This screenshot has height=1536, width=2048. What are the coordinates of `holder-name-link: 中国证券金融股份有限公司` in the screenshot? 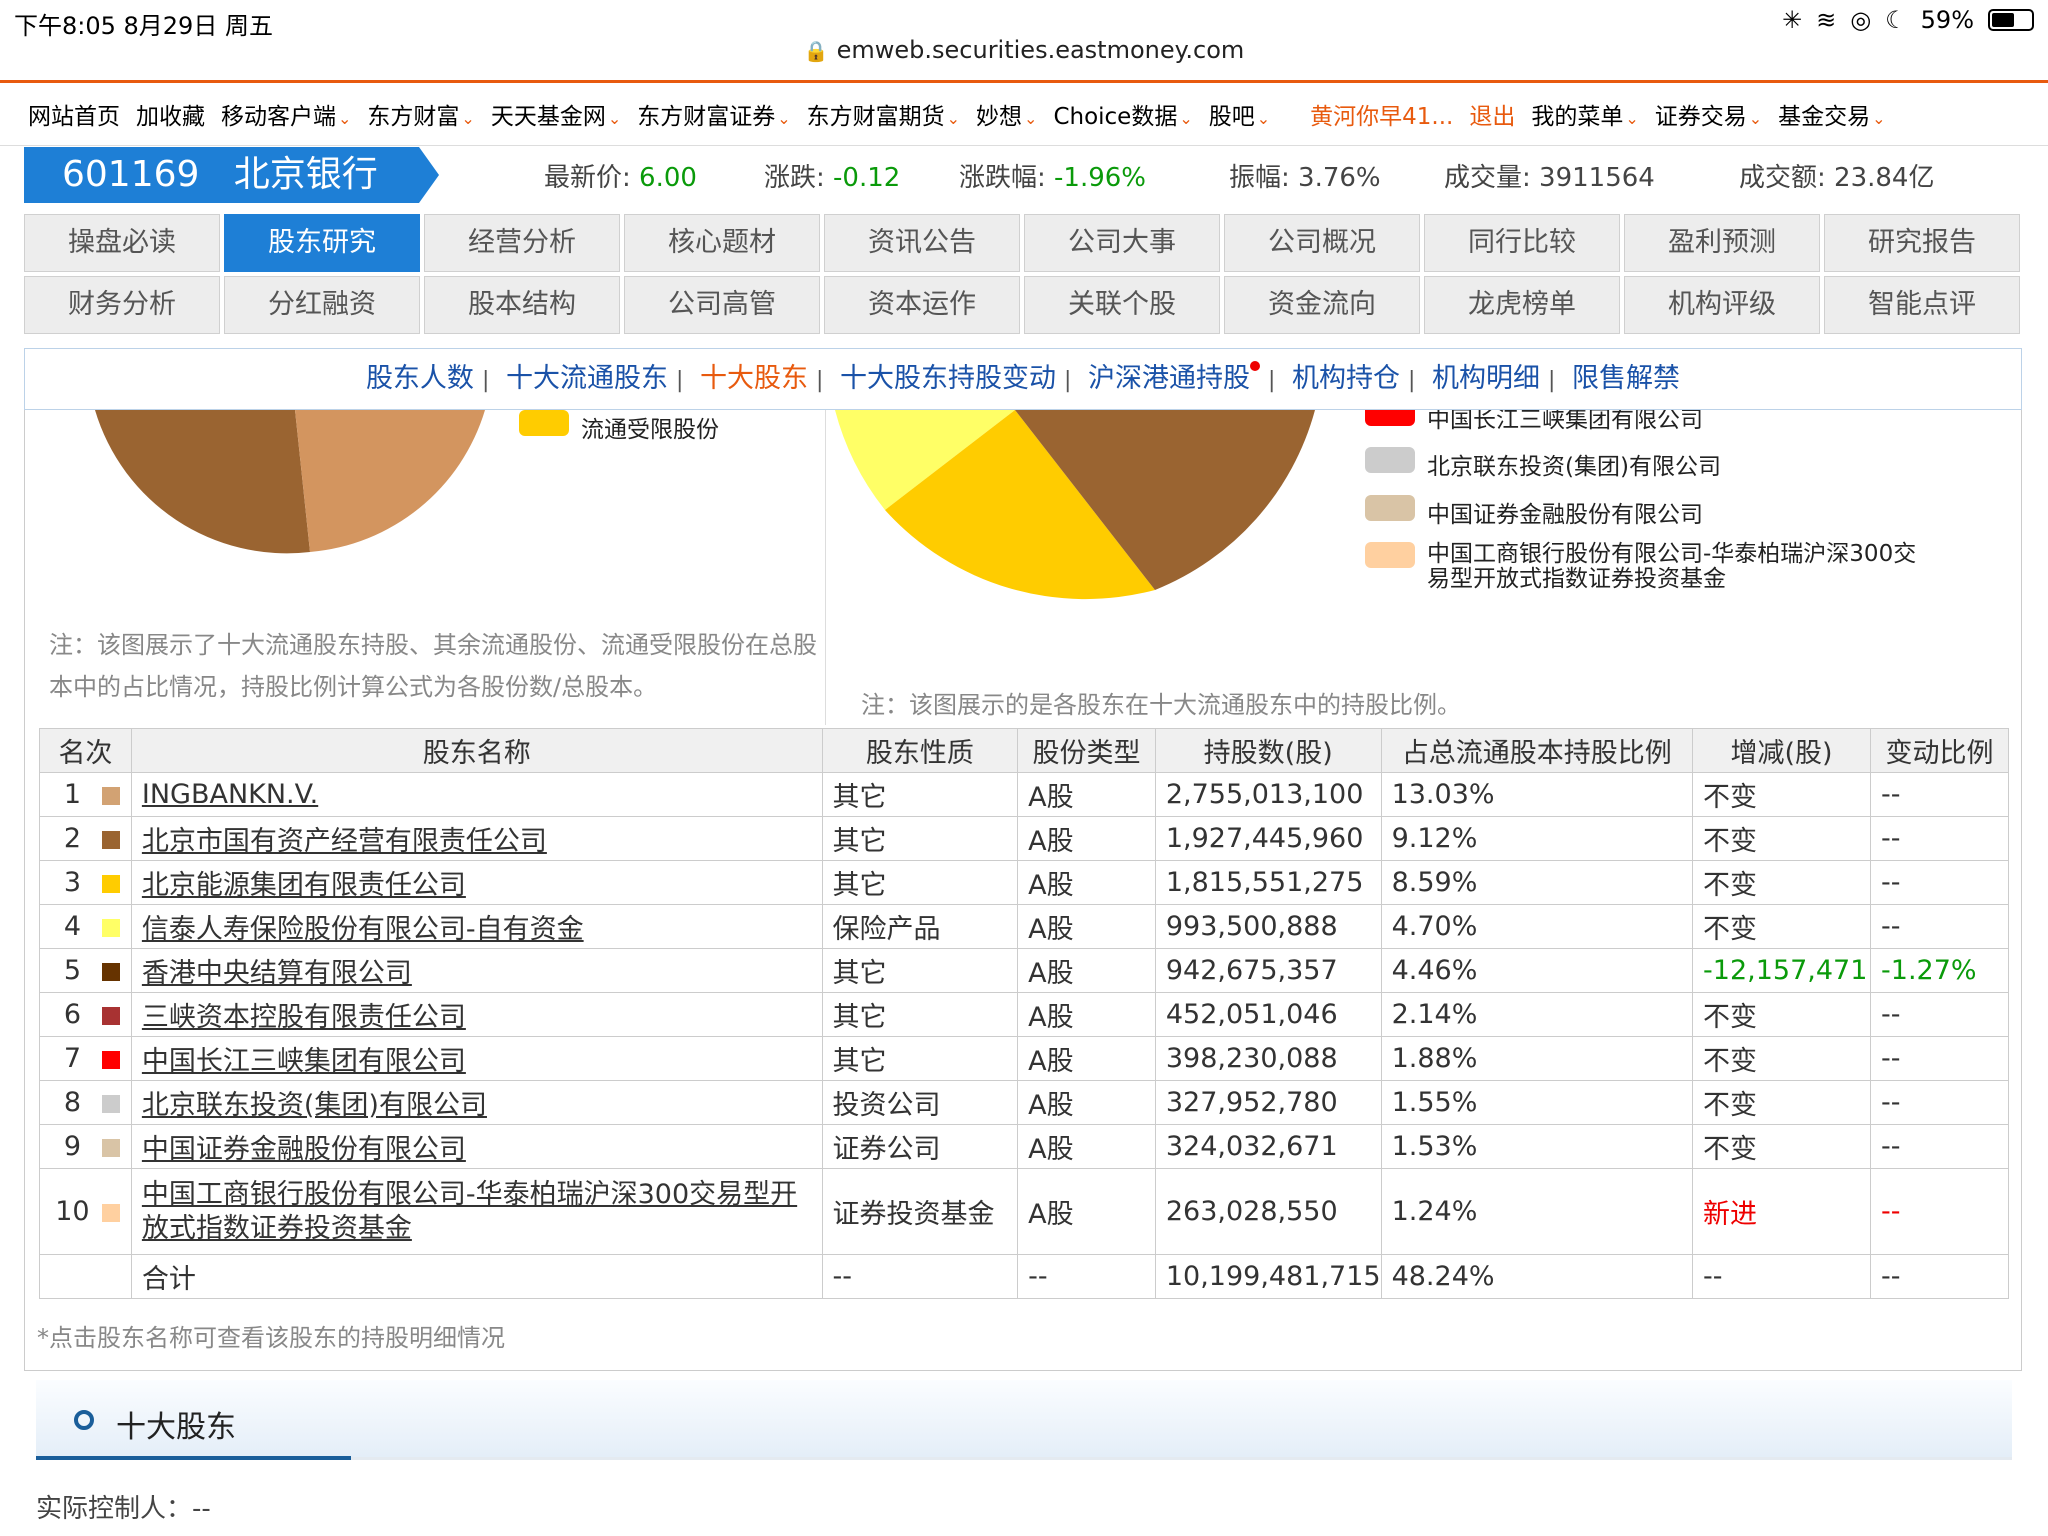 It's located at (304, 1149).